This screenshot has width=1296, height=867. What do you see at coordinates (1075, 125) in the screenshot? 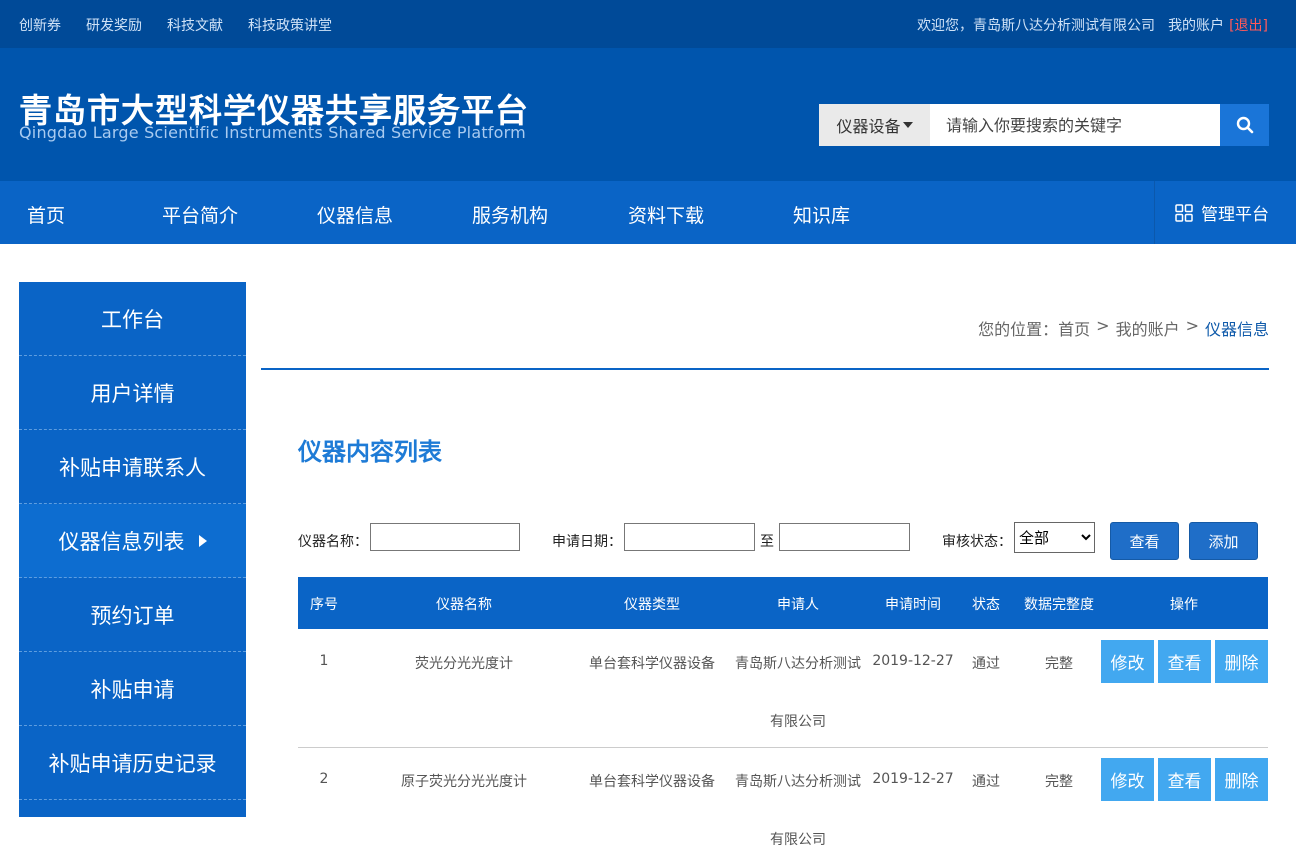
I see `search-input` at bounding box center [1075, 125].